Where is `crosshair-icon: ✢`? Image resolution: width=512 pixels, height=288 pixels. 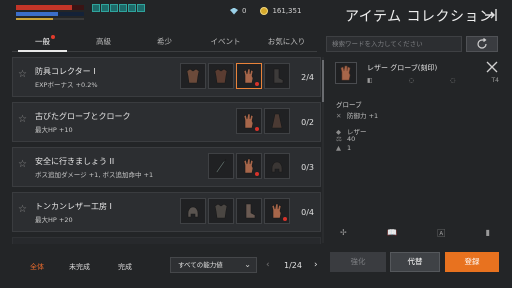
crosshair-icon: ✢ is located at coordinates (343, 233).